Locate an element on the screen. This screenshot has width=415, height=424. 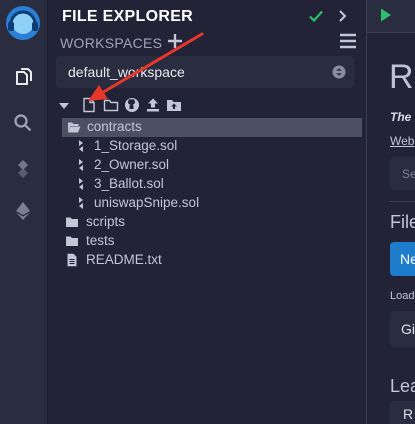
home-new-file-label: Ne is located at coordinates (407, 259).